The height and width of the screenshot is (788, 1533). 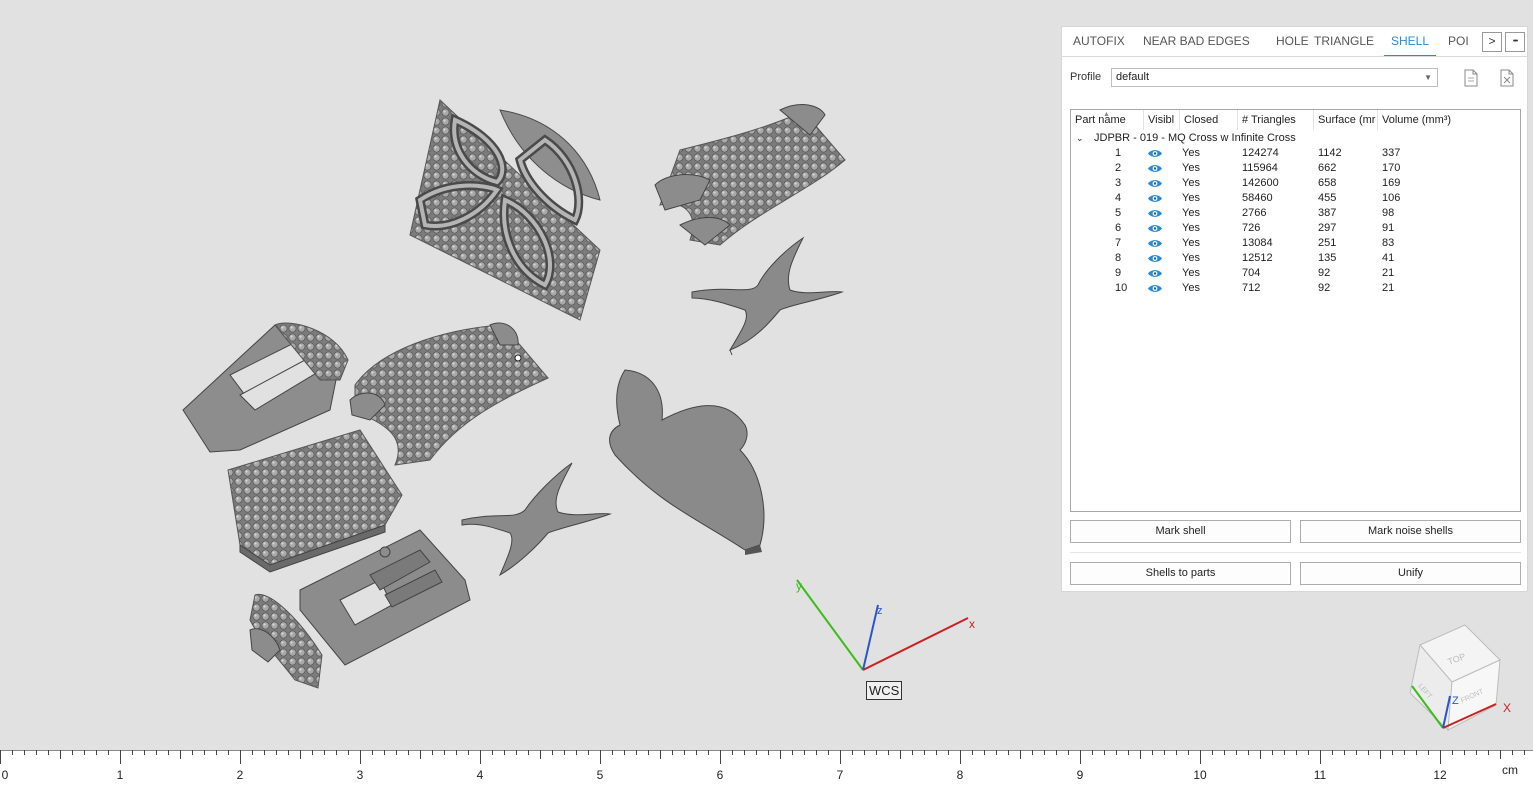 What do you see at coordinates (505, 210) in the screenshot?
I see `part-quatrefoil` at bounding box center [505, 210].